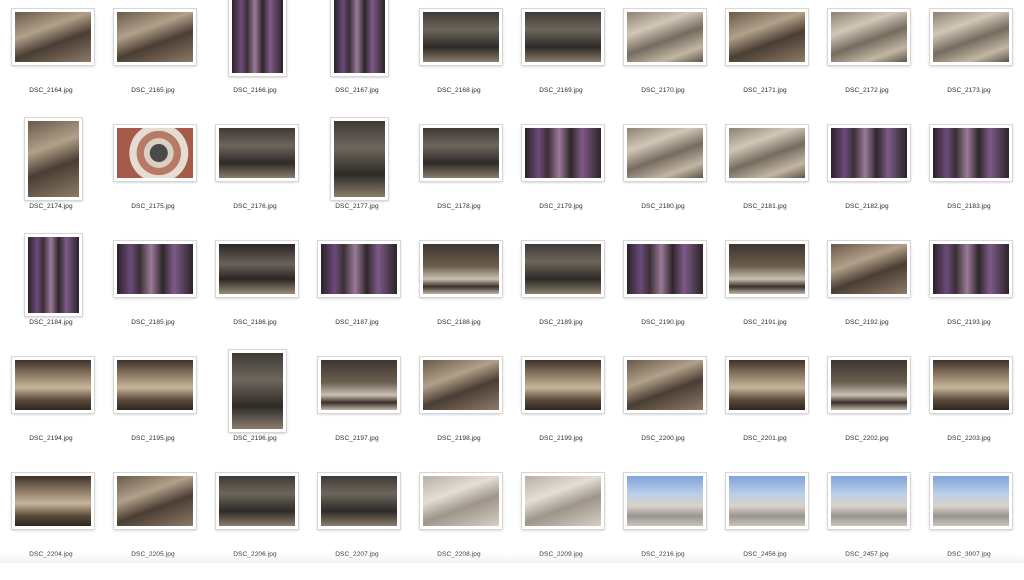 The image size is (1024, 580). I want to click on photo-item: DSC_2191.jpg, so click(765, 290).